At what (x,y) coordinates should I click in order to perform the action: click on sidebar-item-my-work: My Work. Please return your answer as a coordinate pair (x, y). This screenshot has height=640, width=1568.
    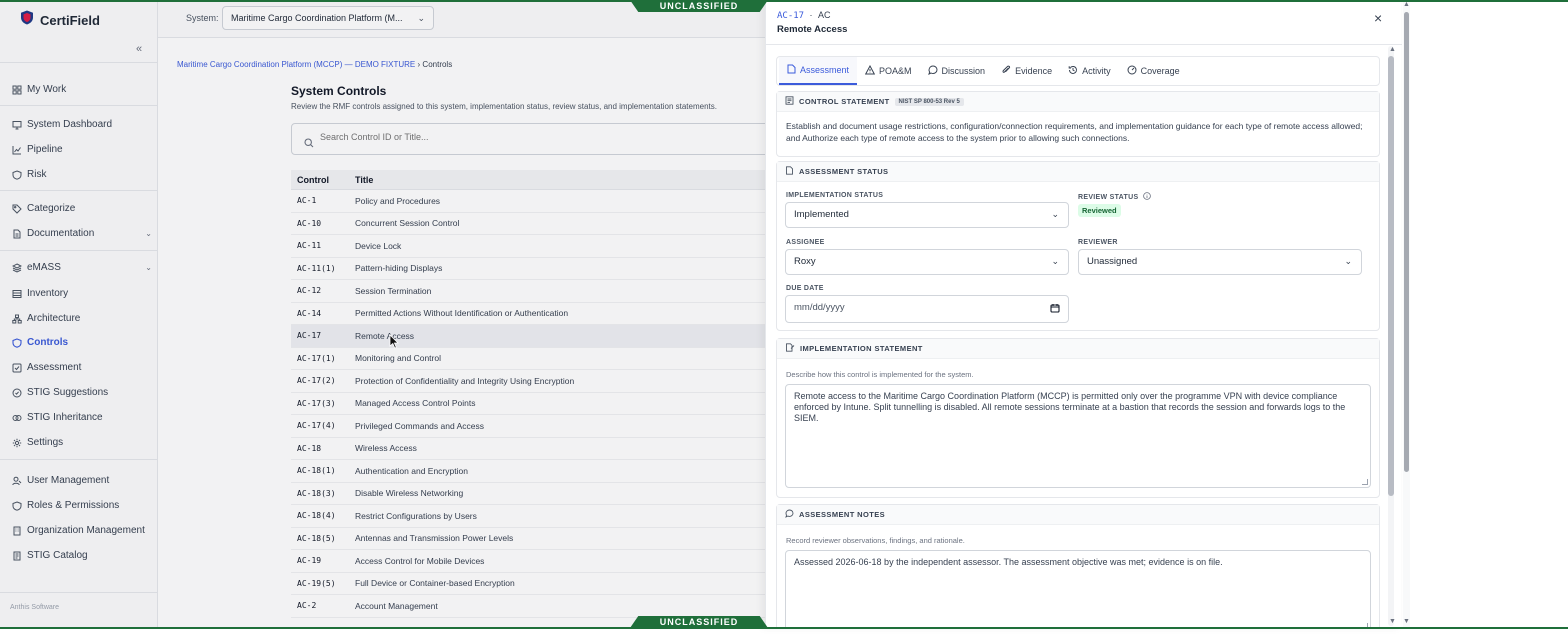
    Looking at the image, I should click on (82, 89).